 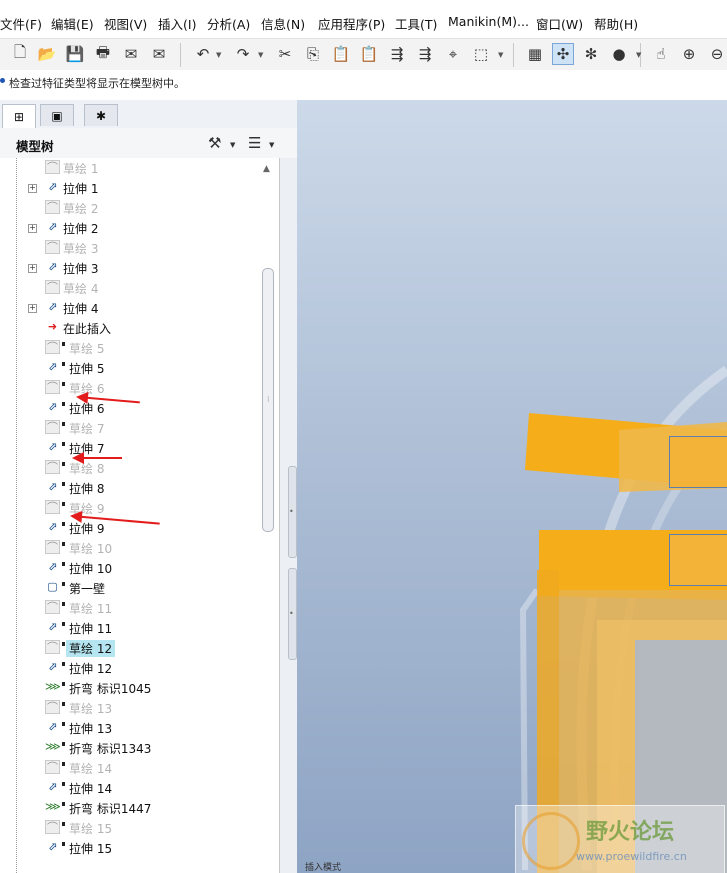 I want to click on undo-icon: ↶, so click(x=203, y=54).